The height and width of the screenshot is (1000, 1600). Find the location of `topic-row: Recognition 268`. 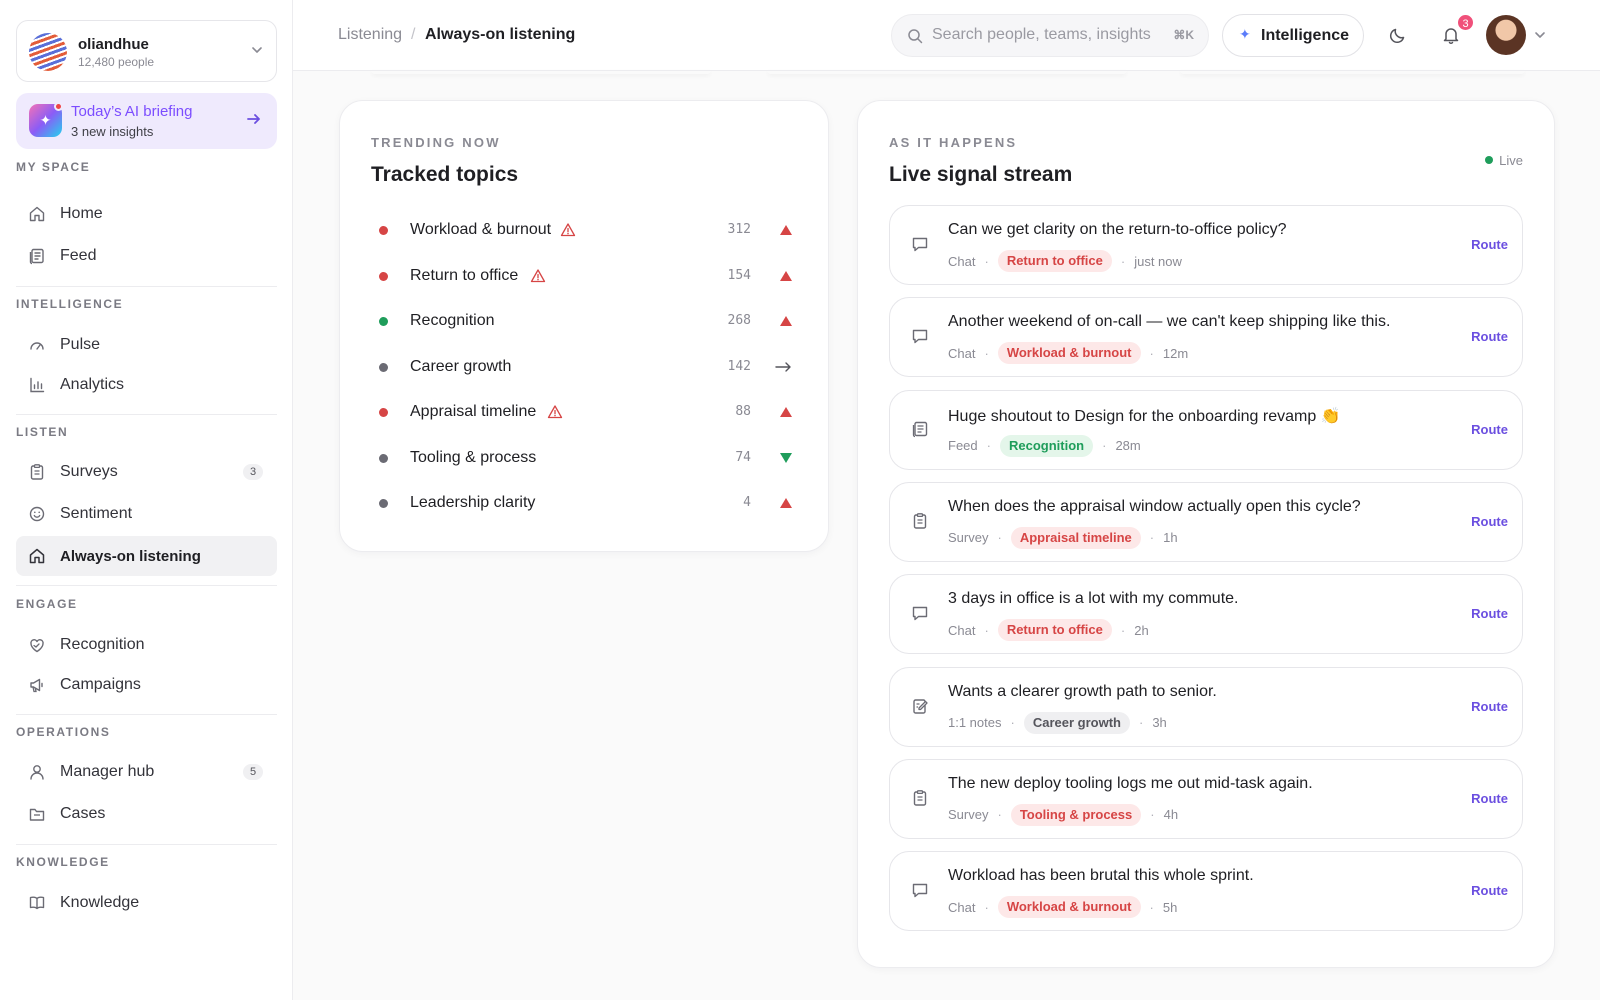

topic-row: Recognition 268 is located at coordinates (586, 321).